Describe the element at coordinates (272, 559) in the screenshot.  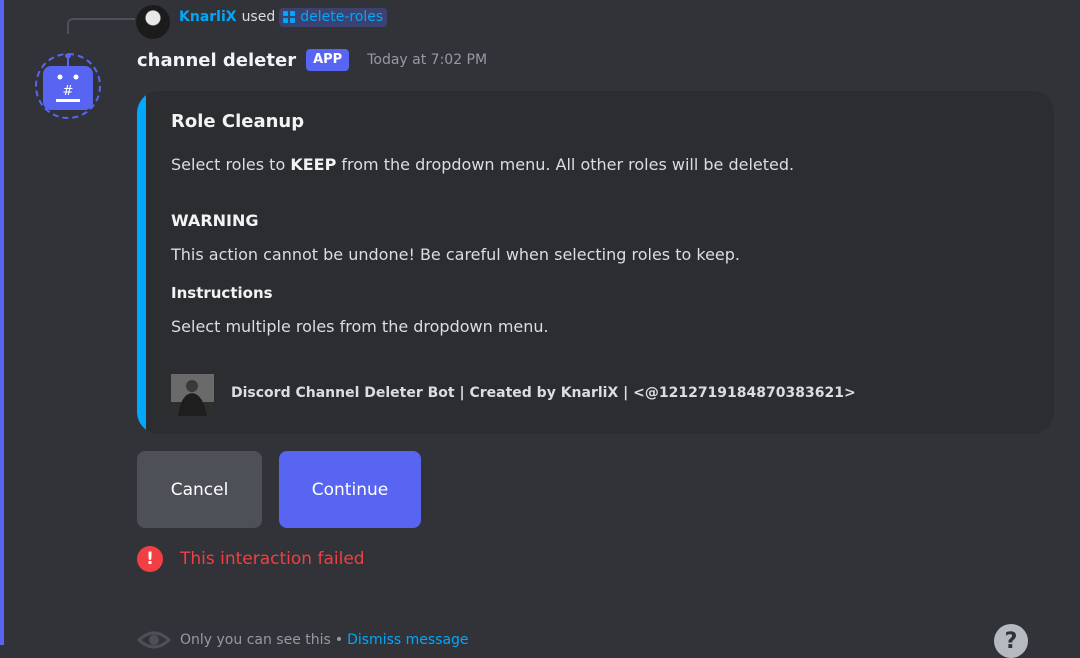
I see `interaction-failed-text: This interaction failed` at that location.